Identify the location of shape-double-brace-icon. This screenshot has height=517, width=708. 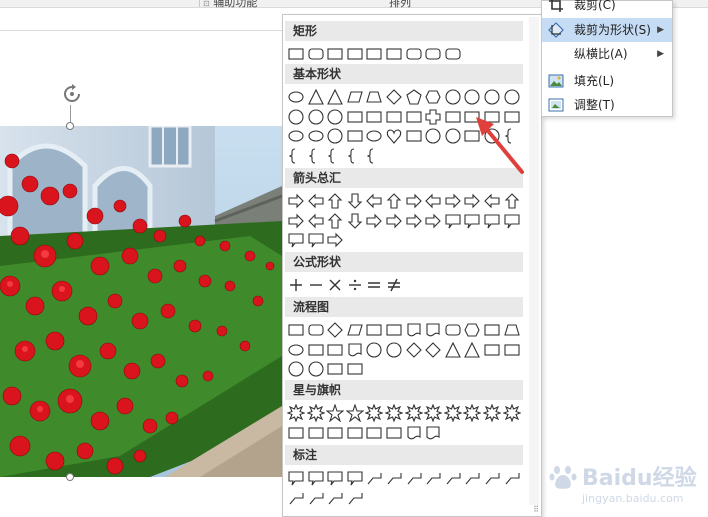
(296, 156).